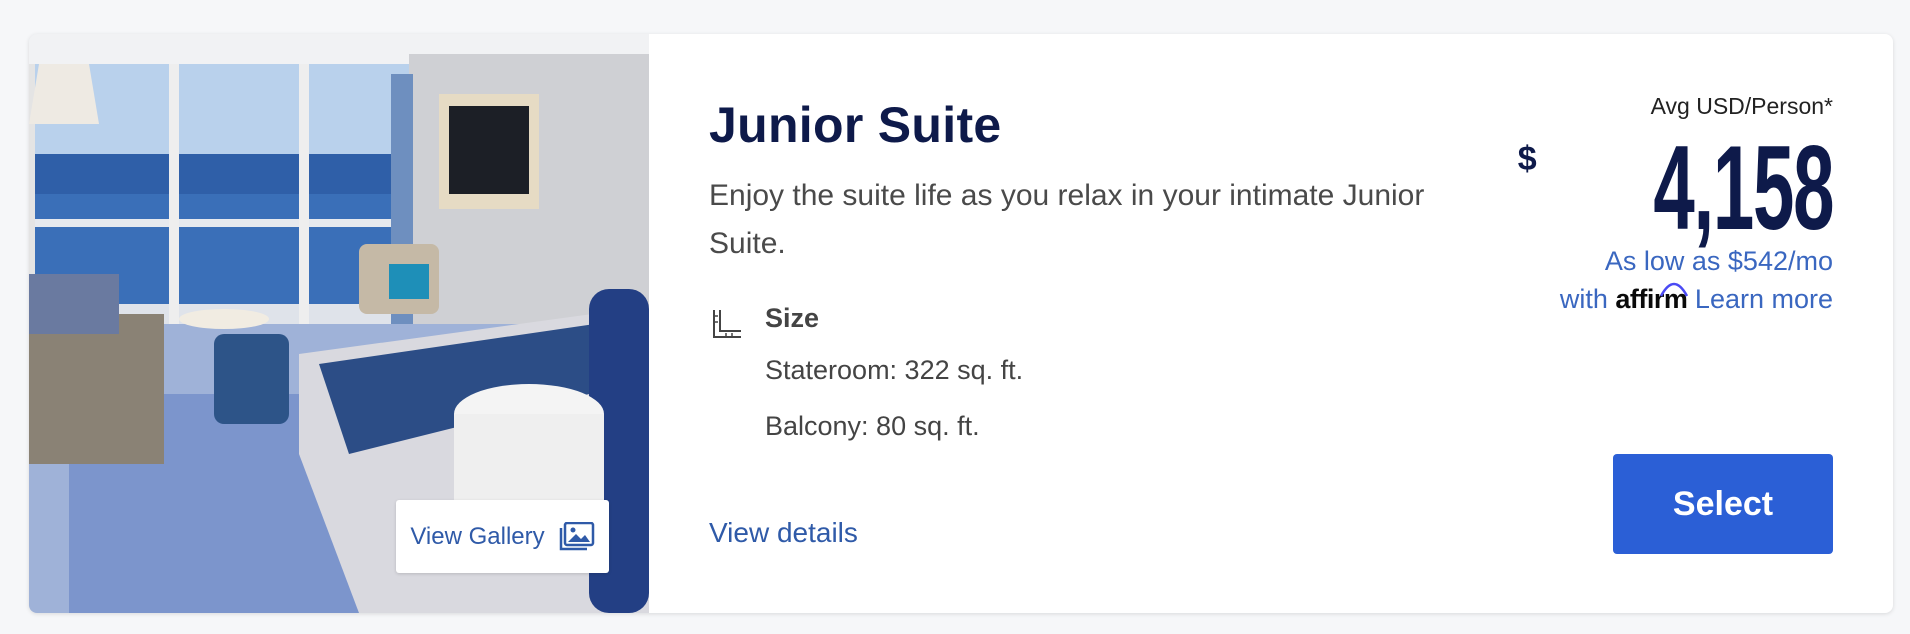  Describe the element at coordinates (894, 370) in the screenshot. I see `stateroom-size: Stateroom: 322 sq. ft.` at that location.